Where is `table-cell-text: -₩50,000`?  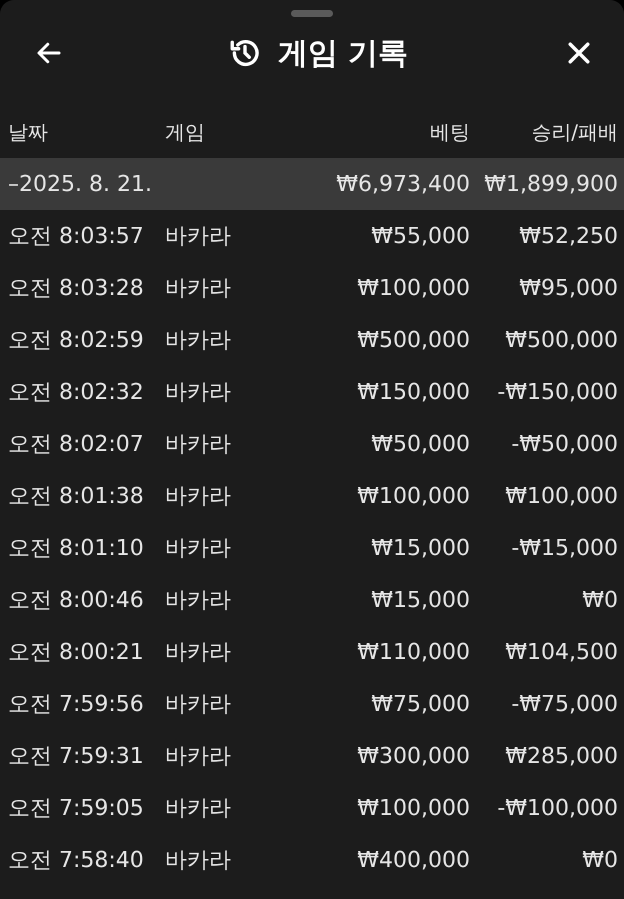 table-cell-text: -₩50,000 is located at coordinates (564, 444).